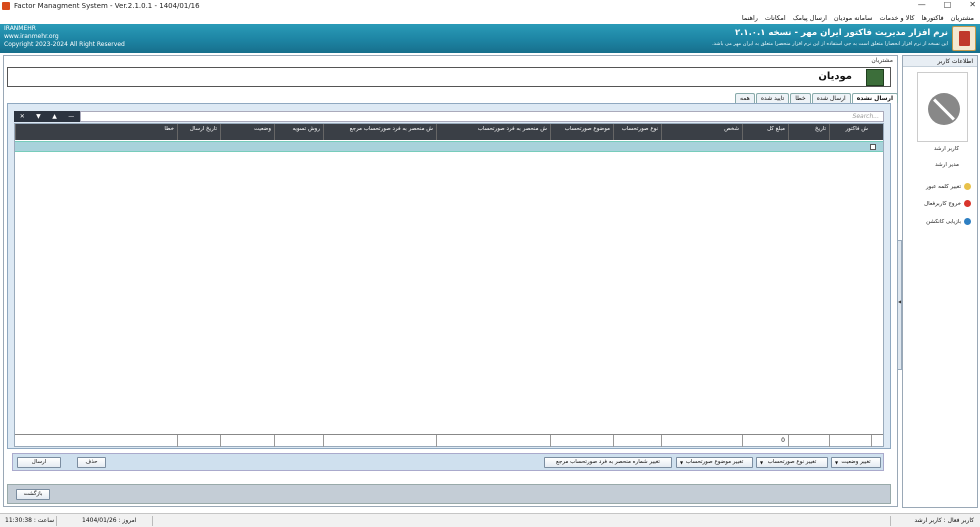  Describe the element at coordinates (750, 18) in the screenshot. I see `menu-help: راهنما` at that location.